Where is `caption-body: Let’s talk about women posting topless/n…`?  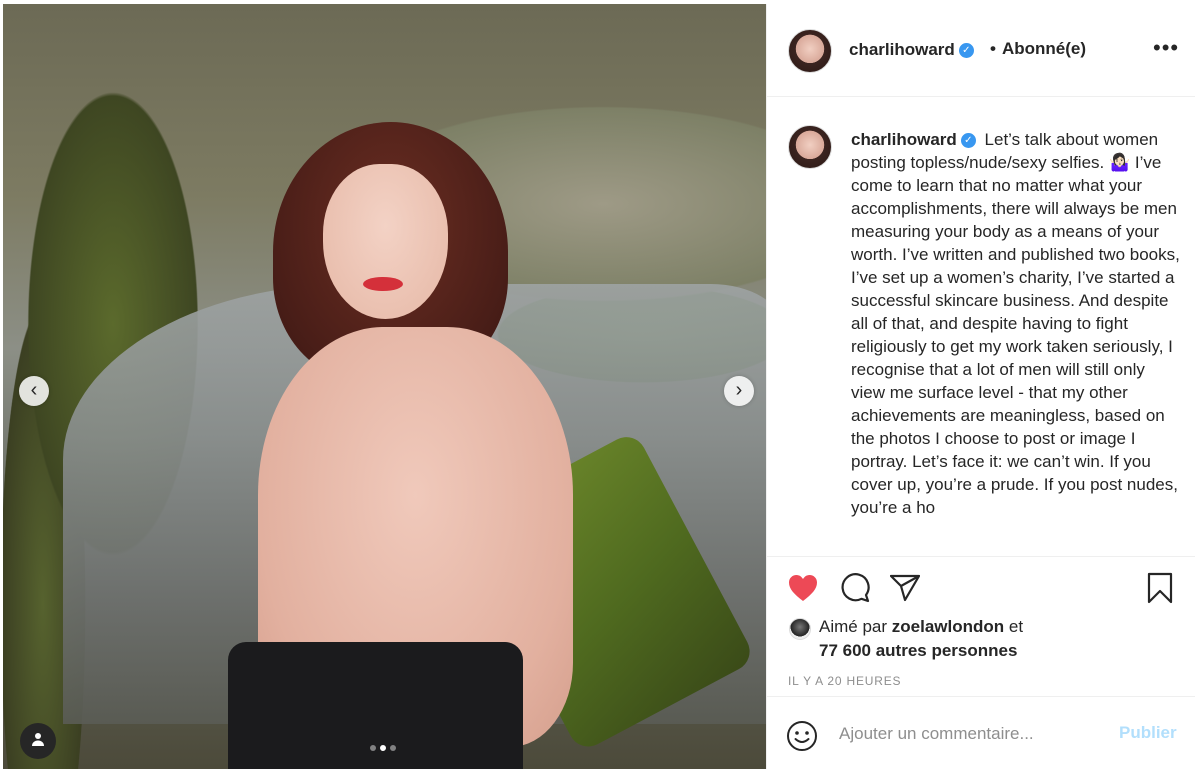
caption-body: Let’s talk about women posting topless/n… is located at coordinates (1015, 323).